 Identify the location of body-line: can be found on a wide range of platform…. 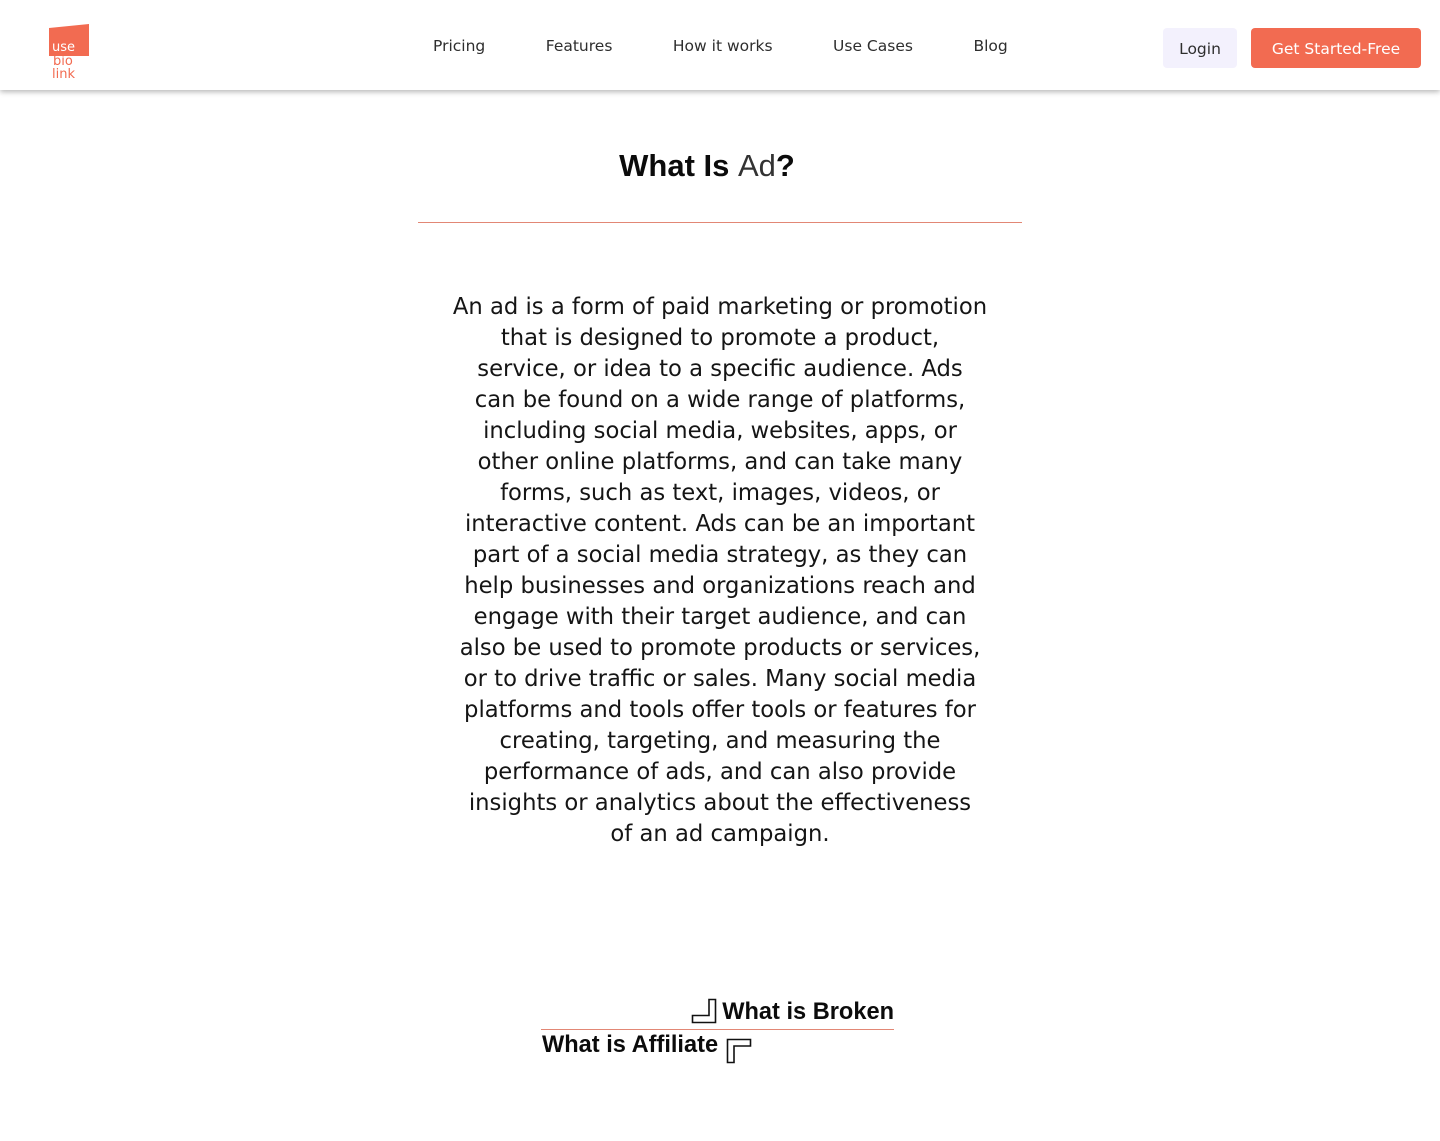
(720, 400).